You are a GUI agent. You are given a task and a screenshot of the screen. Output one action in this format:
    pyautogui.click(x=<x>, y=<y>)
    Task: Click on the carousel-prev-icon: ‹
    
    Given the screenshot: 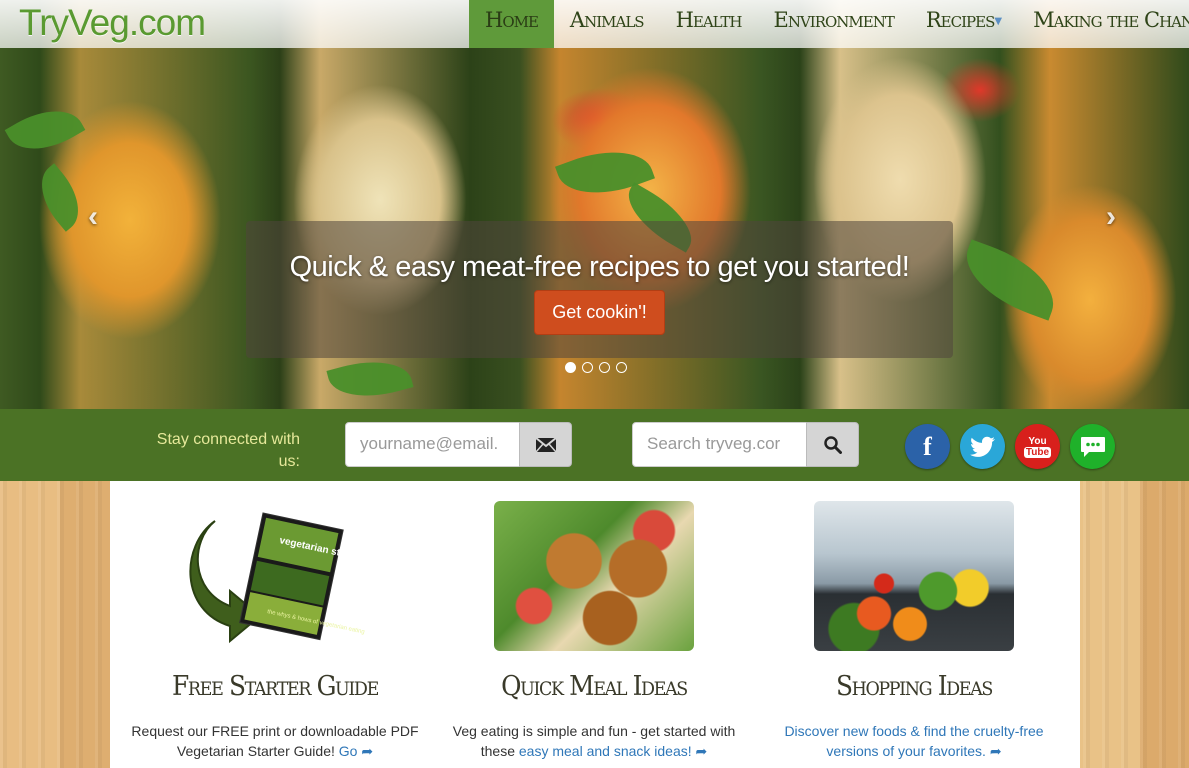 What is the action you would take?
    pyautogui.click(x=93, y=217)
    